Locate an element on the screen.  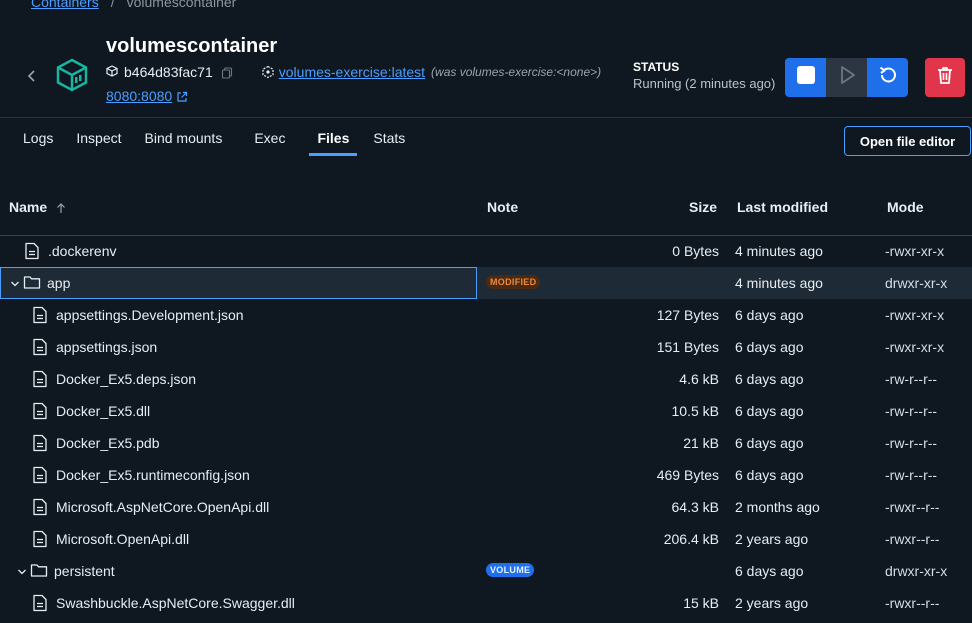
size-cell: 469 Bytes is located at coordinates (687, 475).